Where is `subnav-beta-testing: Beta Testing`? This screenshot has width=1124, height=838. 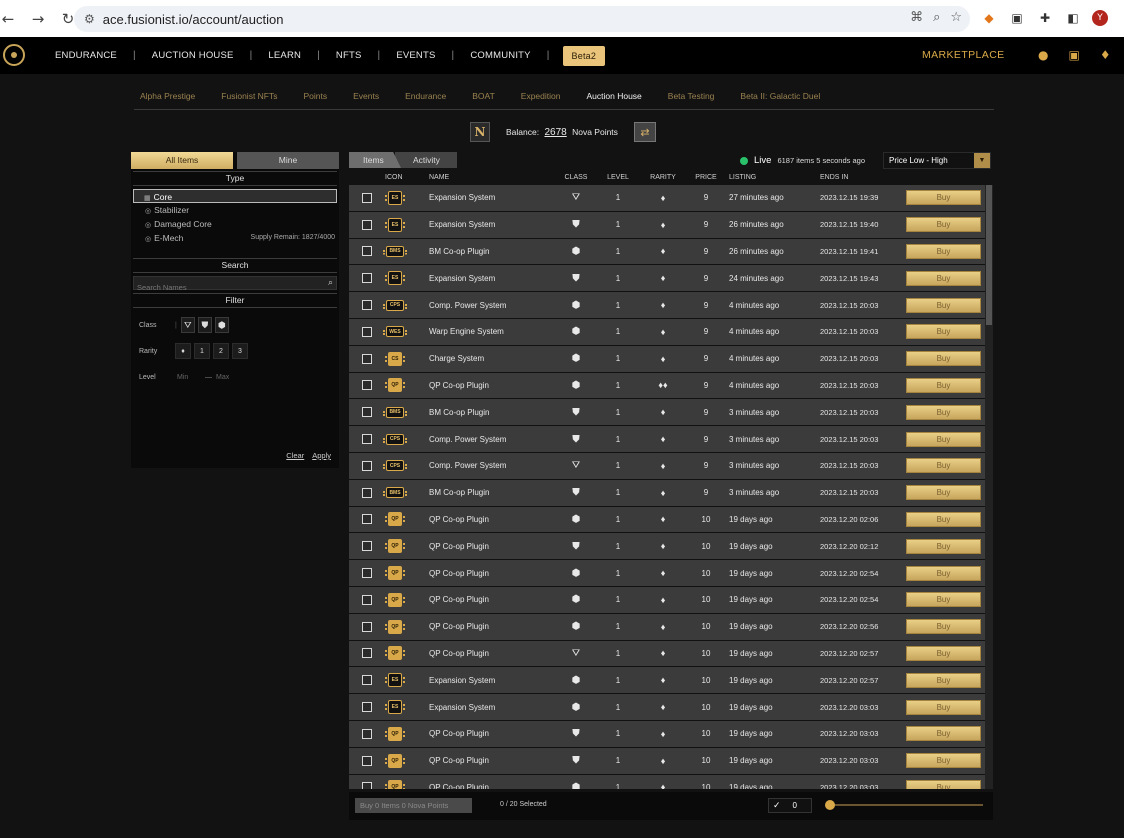 subnav-beta-testing: Beta Testing is located at coordinates (688, 98).